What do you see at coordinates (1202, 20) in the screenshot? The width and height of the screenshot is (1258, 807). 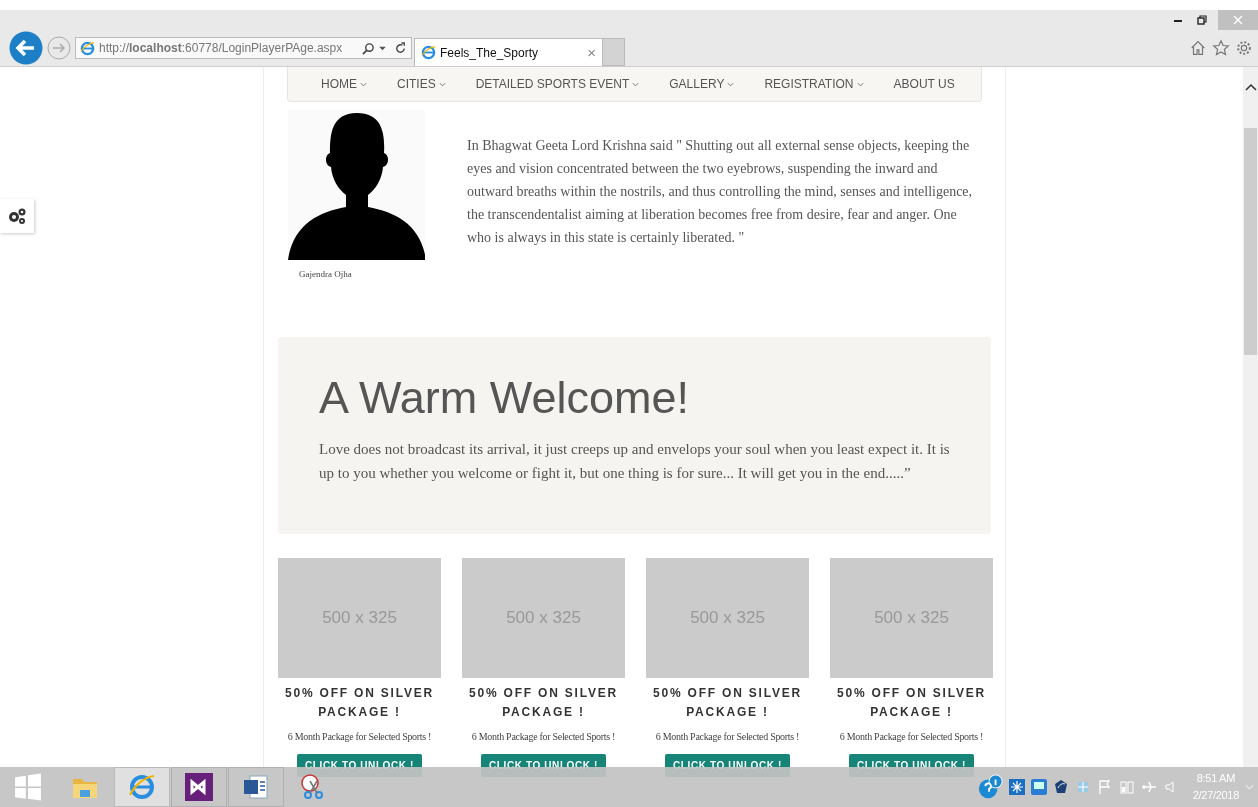 I see `restore-icon` at bounding box center [1202, 20].